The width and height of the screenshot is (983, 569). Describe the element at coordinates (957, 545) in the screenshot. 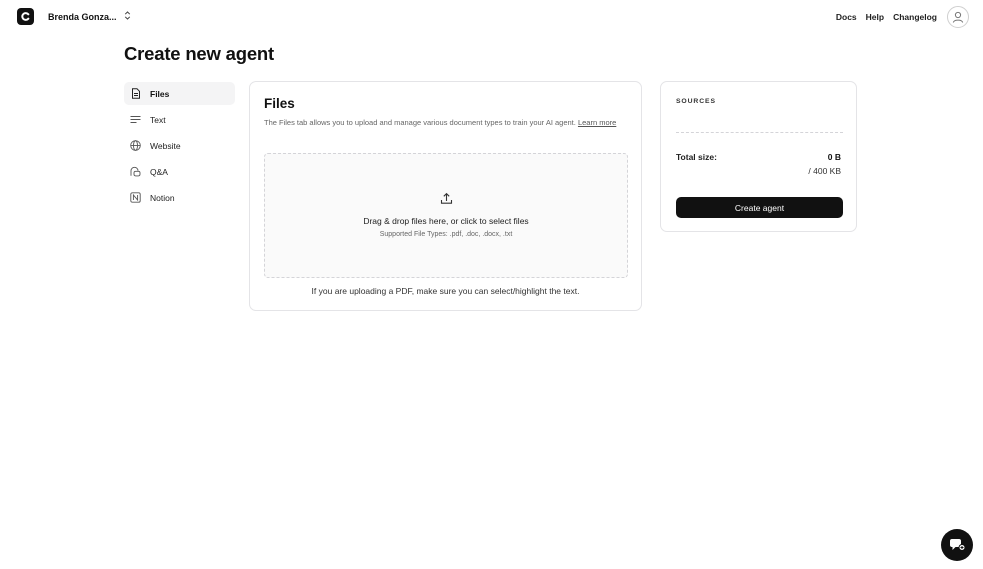

I see `chat-bubble-icon` at that location.